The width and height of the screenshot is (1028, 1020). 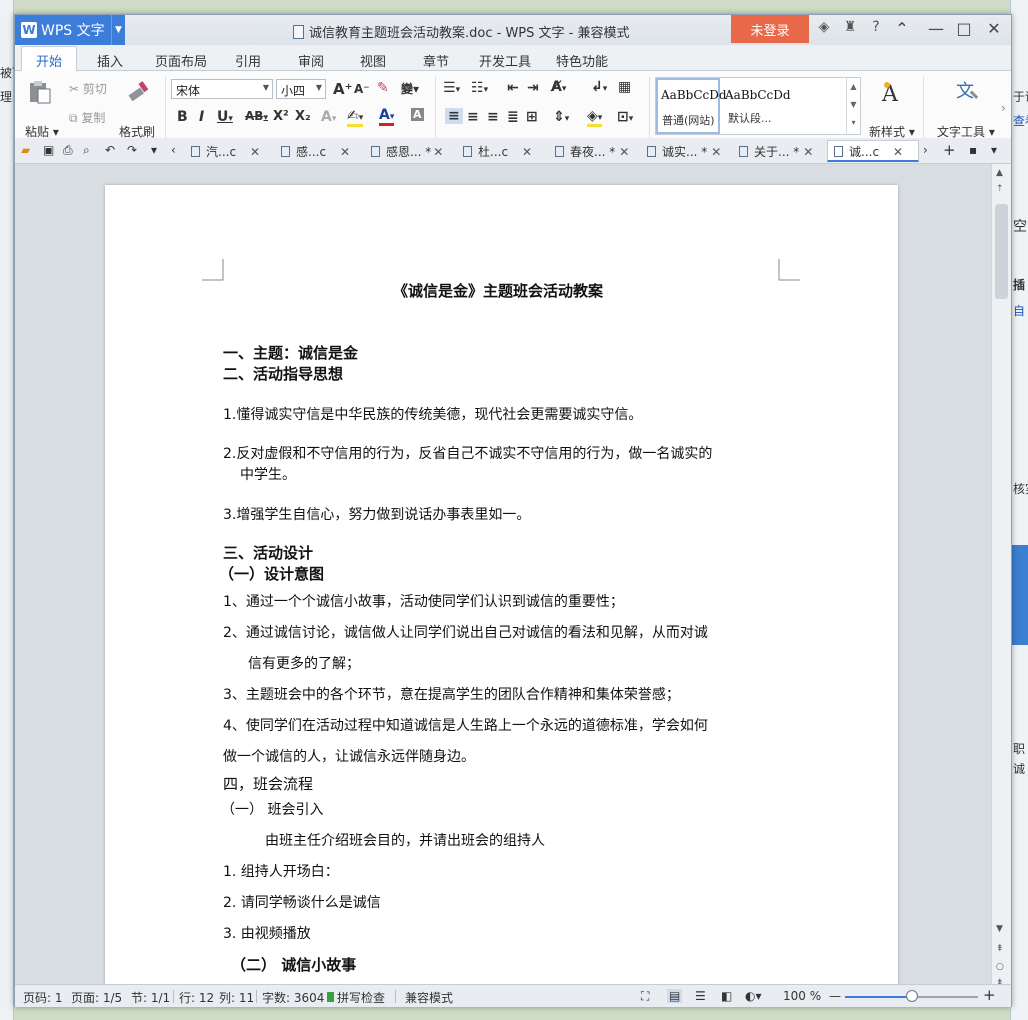 I want to click on justify-icon: ≣, so click(x=513, y=117).